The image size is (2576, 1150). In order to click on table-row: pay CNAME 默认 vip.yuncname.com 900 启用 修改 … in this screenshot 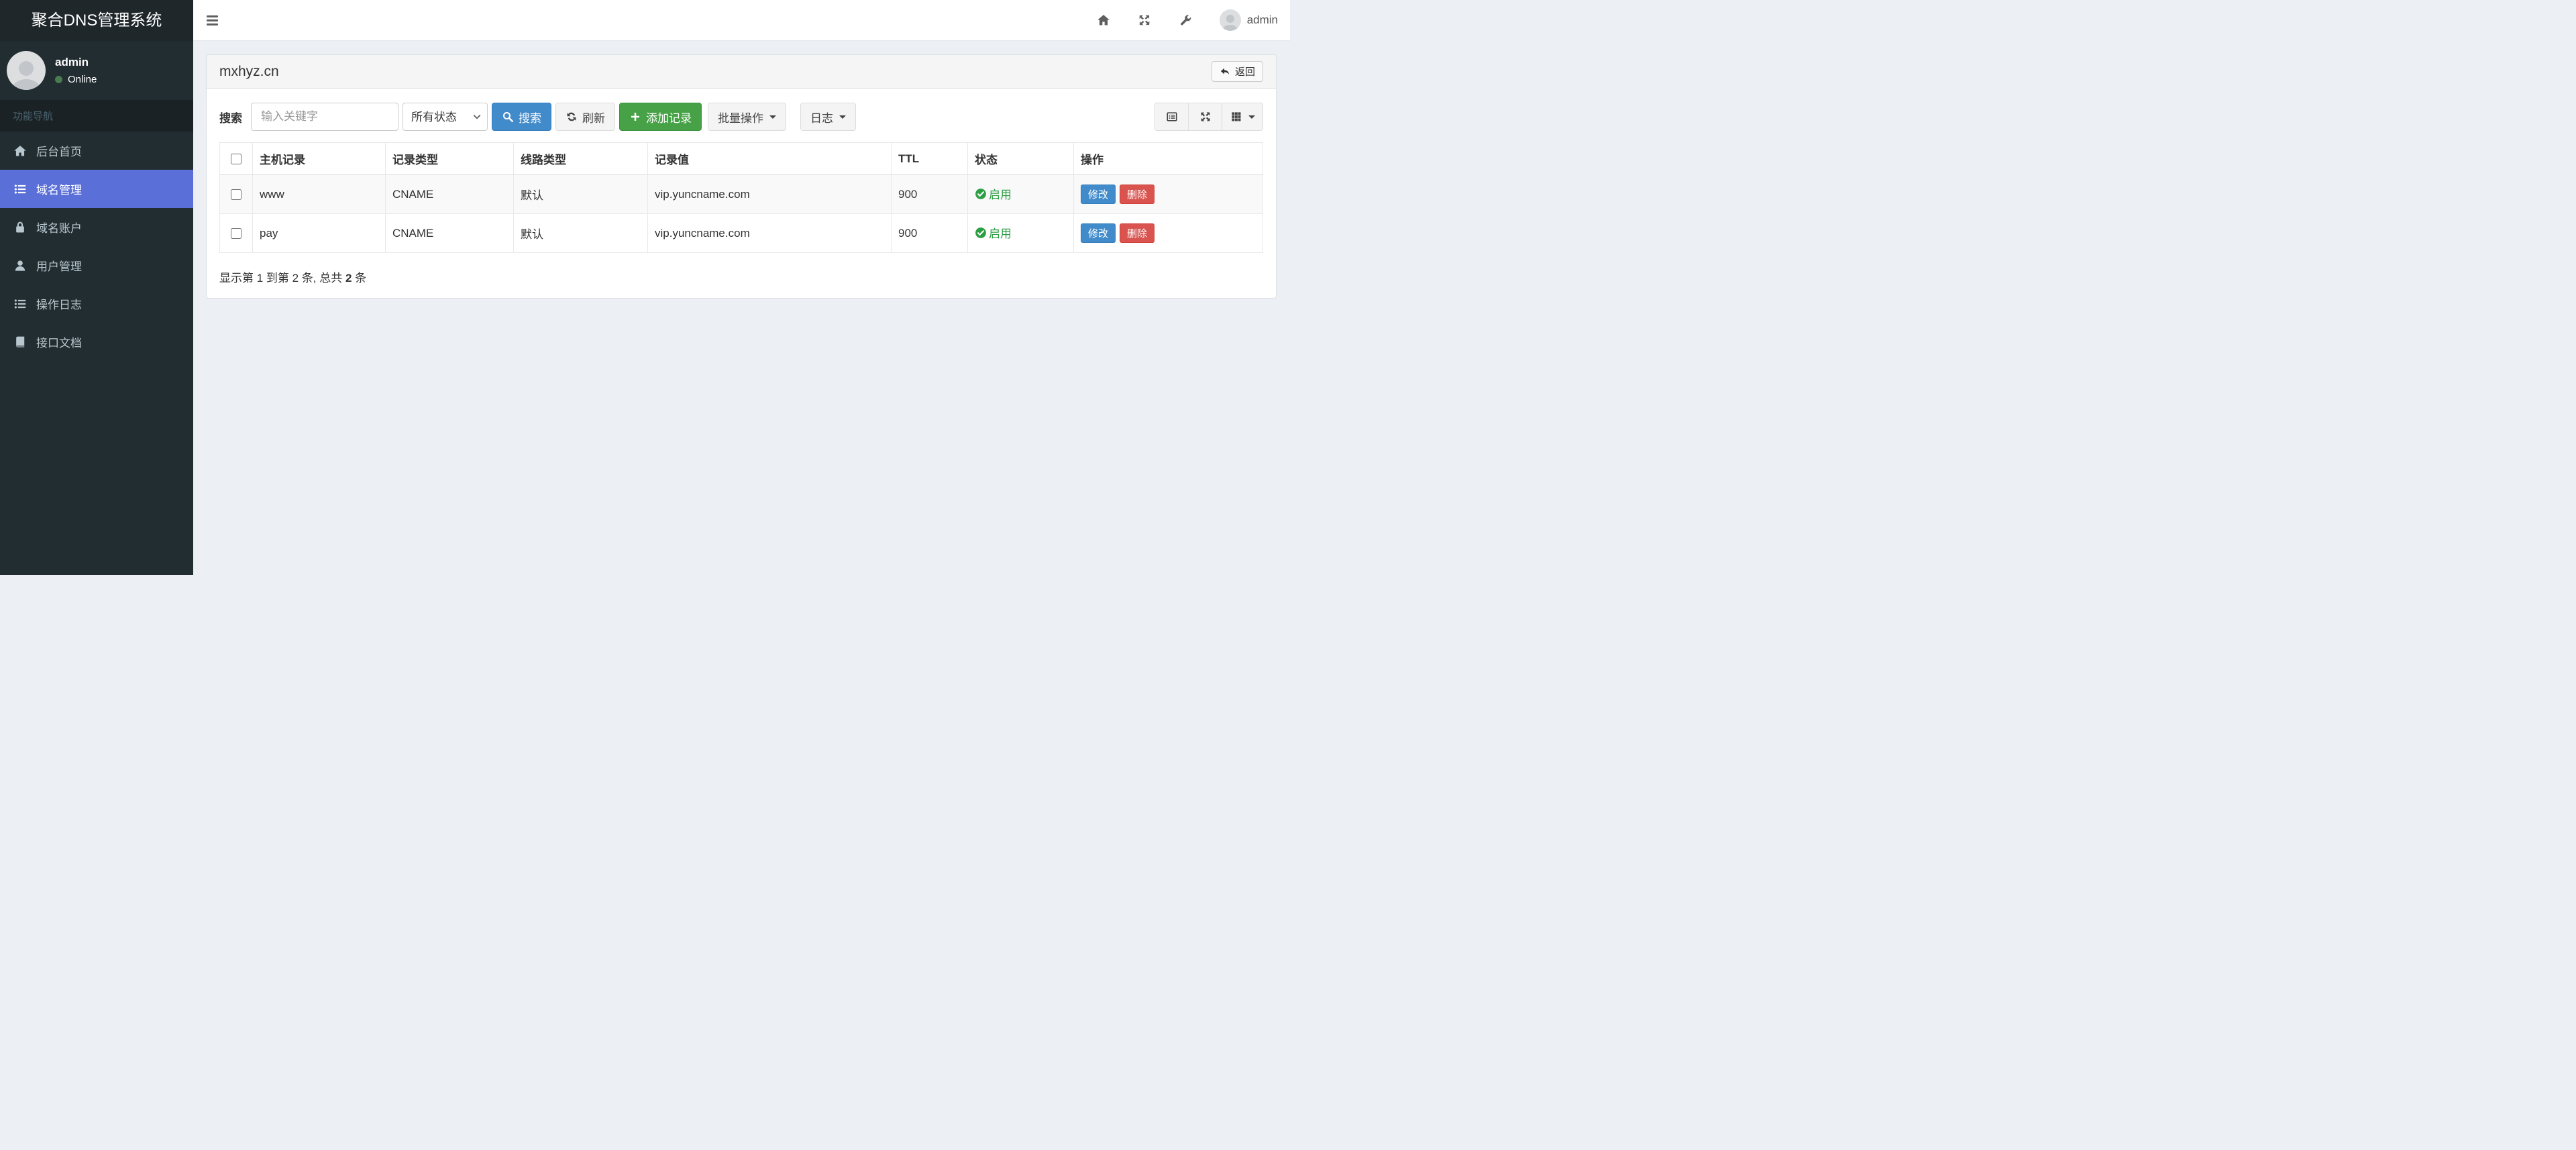, I will do `click(741, 233)`.